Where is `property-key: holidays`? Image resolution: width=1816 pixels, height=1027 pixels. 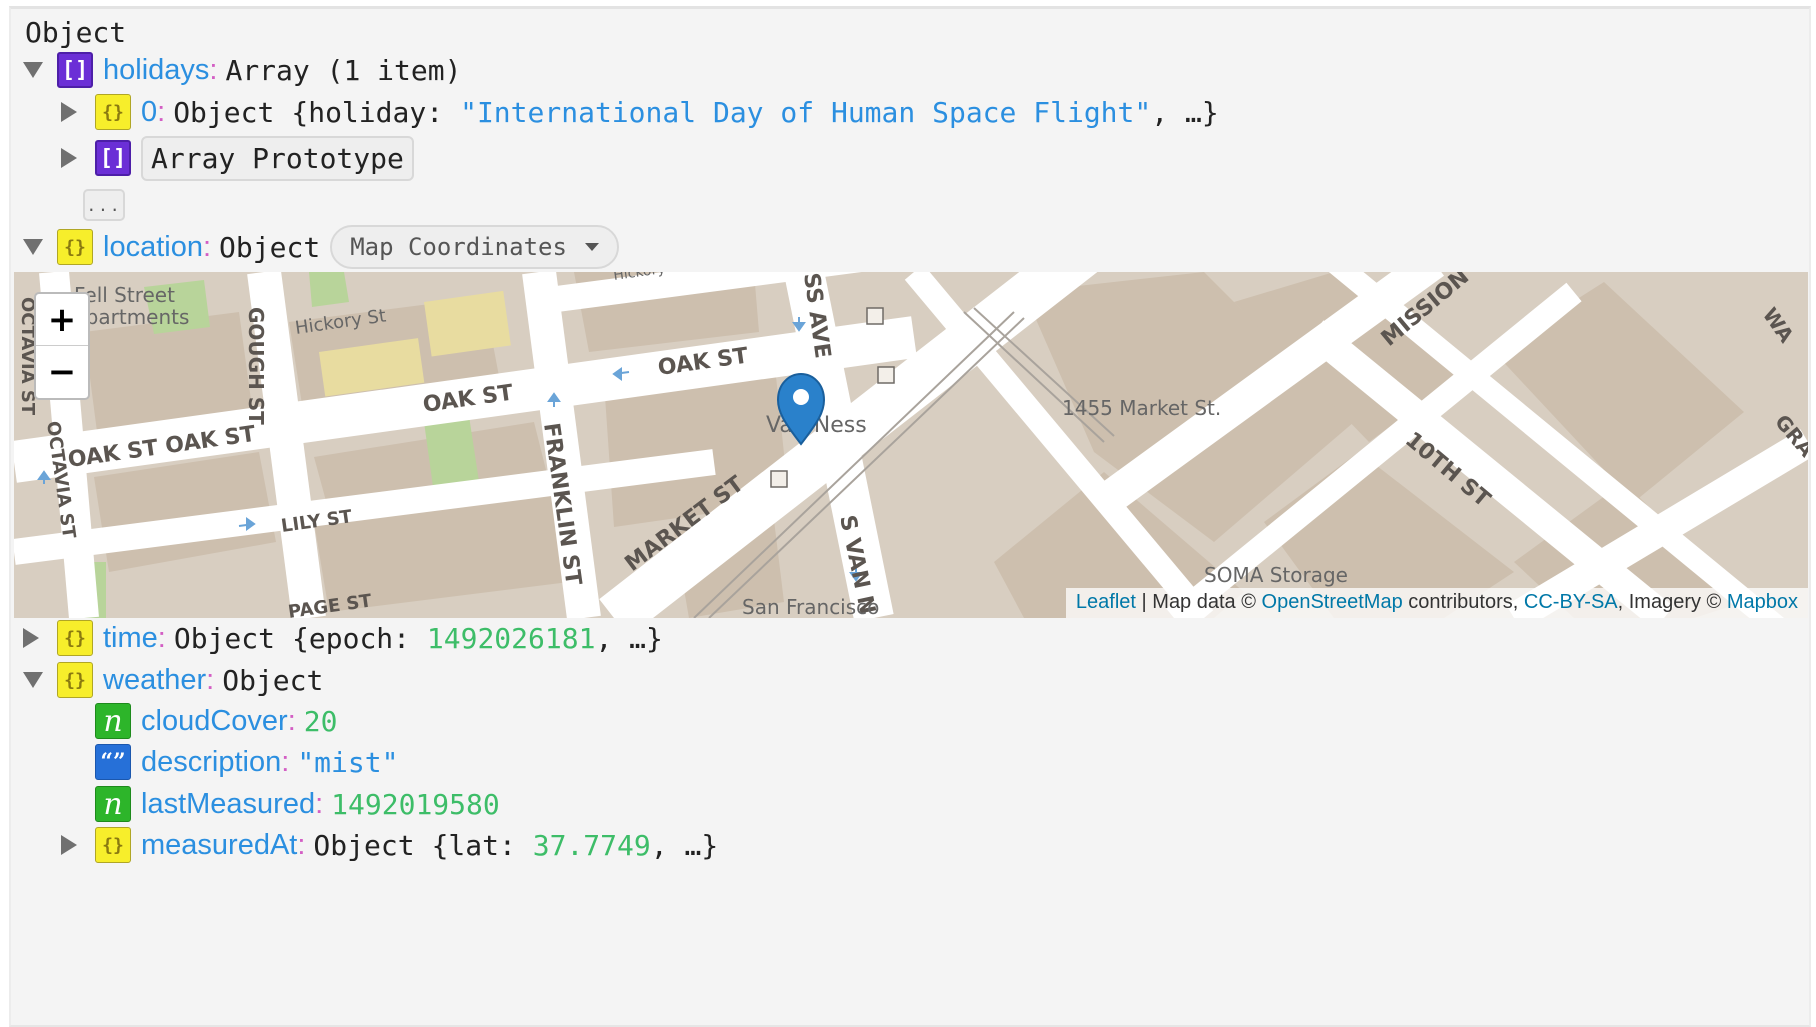
property-key: holidays is located at coordinates (156, 69).